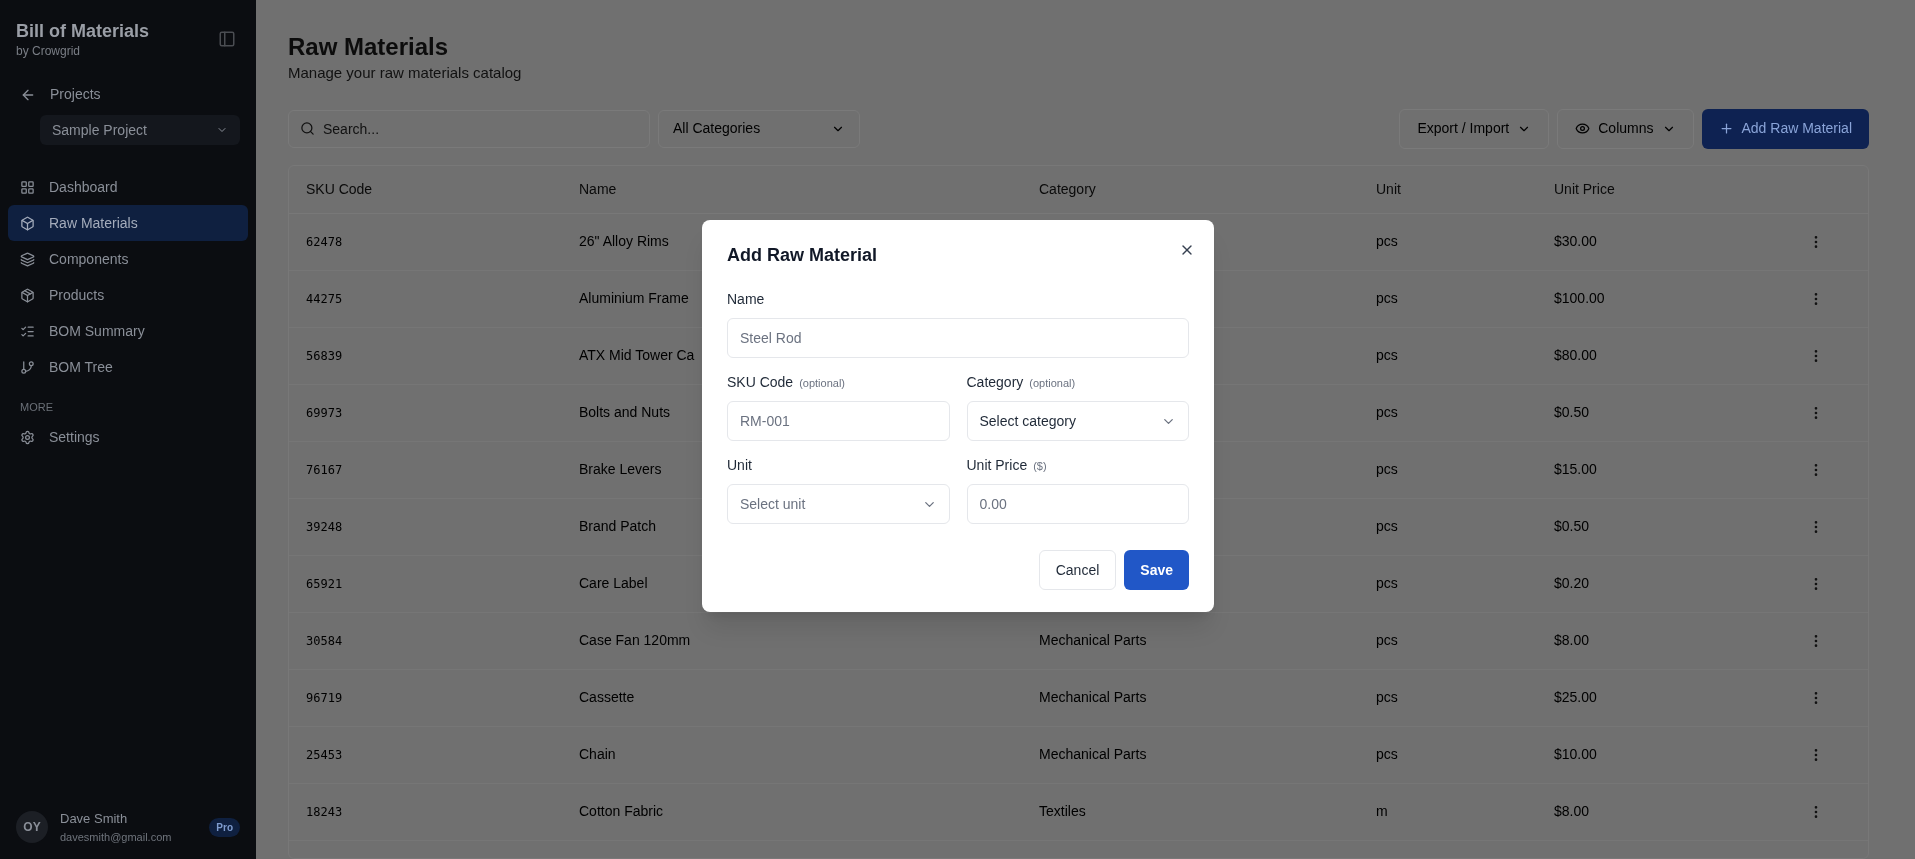 This screenshot has width=1915, height=859. Describe the element at coordinates (128, 223) in the screenshot. I see `nav-item: Raw Materials` at that location.